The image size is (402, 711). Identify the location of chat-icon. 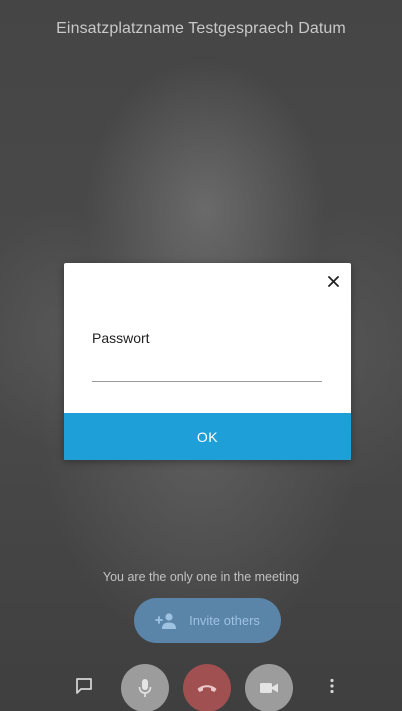
(84, 686).